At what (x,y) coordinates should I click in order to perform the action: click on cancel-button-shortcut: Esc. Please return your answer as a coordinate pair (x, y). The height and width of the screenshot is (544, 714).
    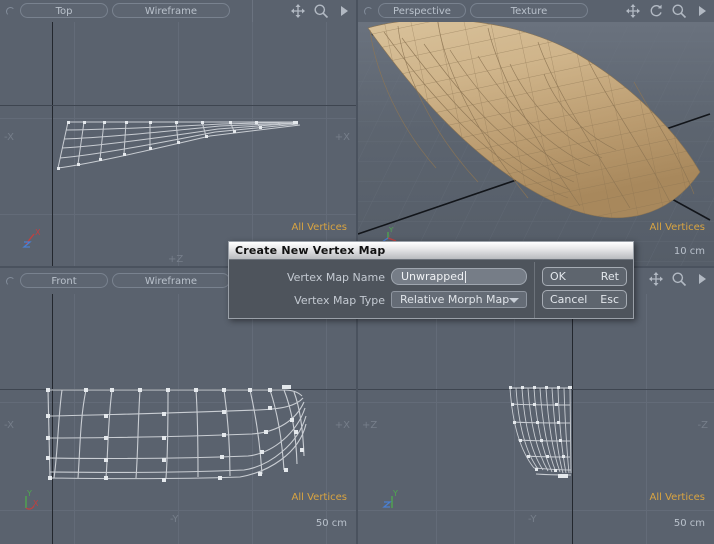
    Looking at the image, I should click on (609, 299).